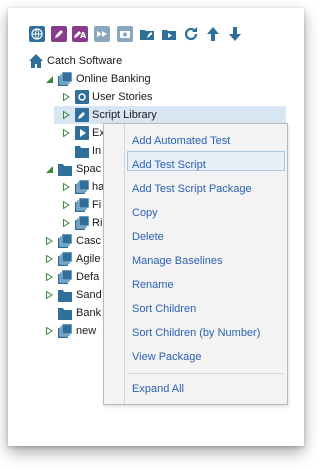 Image resolution: width=320 pixels, height=470 pixels. What do you see at coordinates (196, 333) in the screenshot?
I see `menu-item-sort-children-by-number: Sort Children (by Number)` at bounding box center [196, 333].